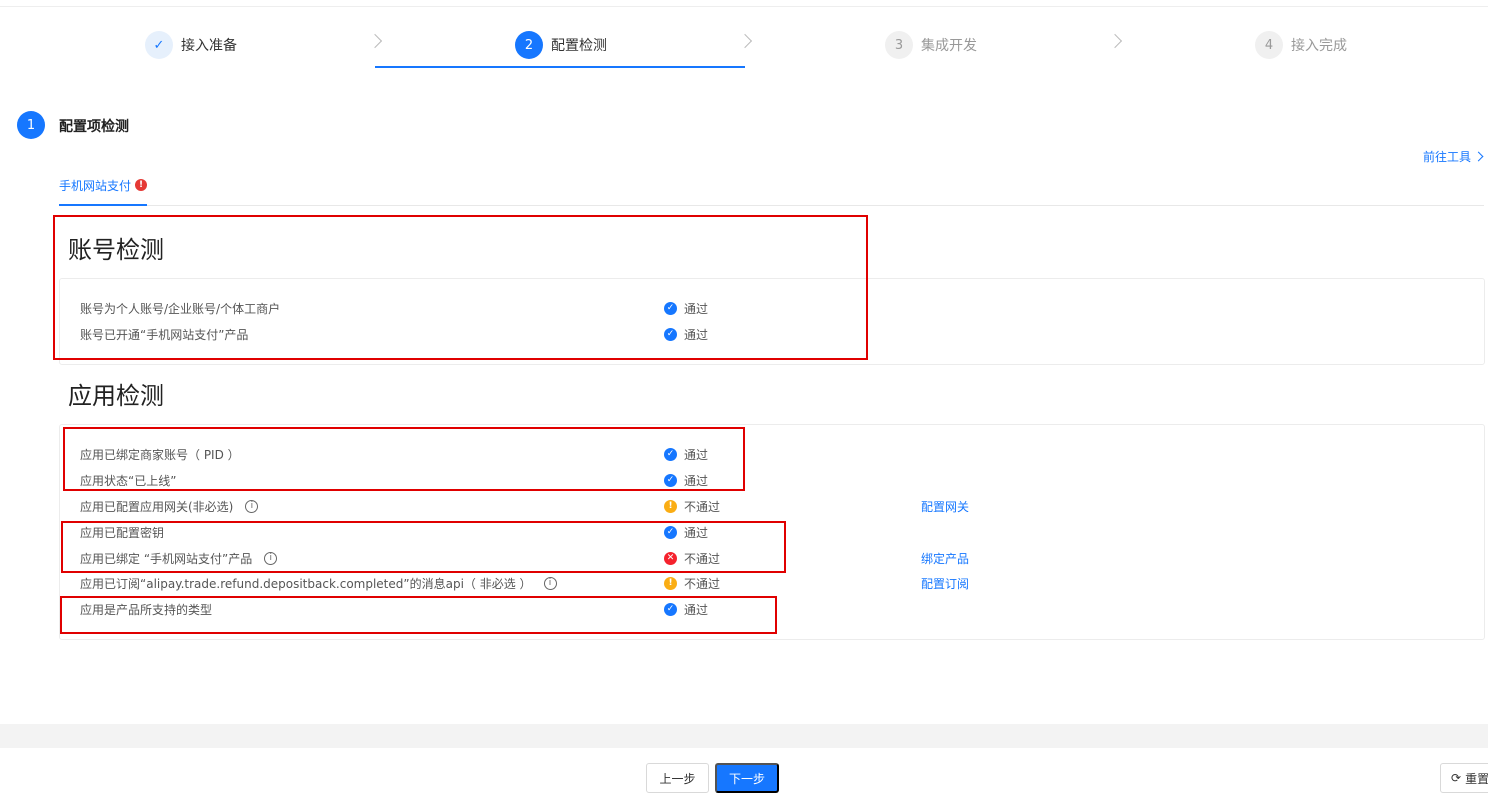 The image size is (1488, 793). Describe the element at coordinates (949, 46) in the screenshot. I see `step-label: 集成开发` at that location.